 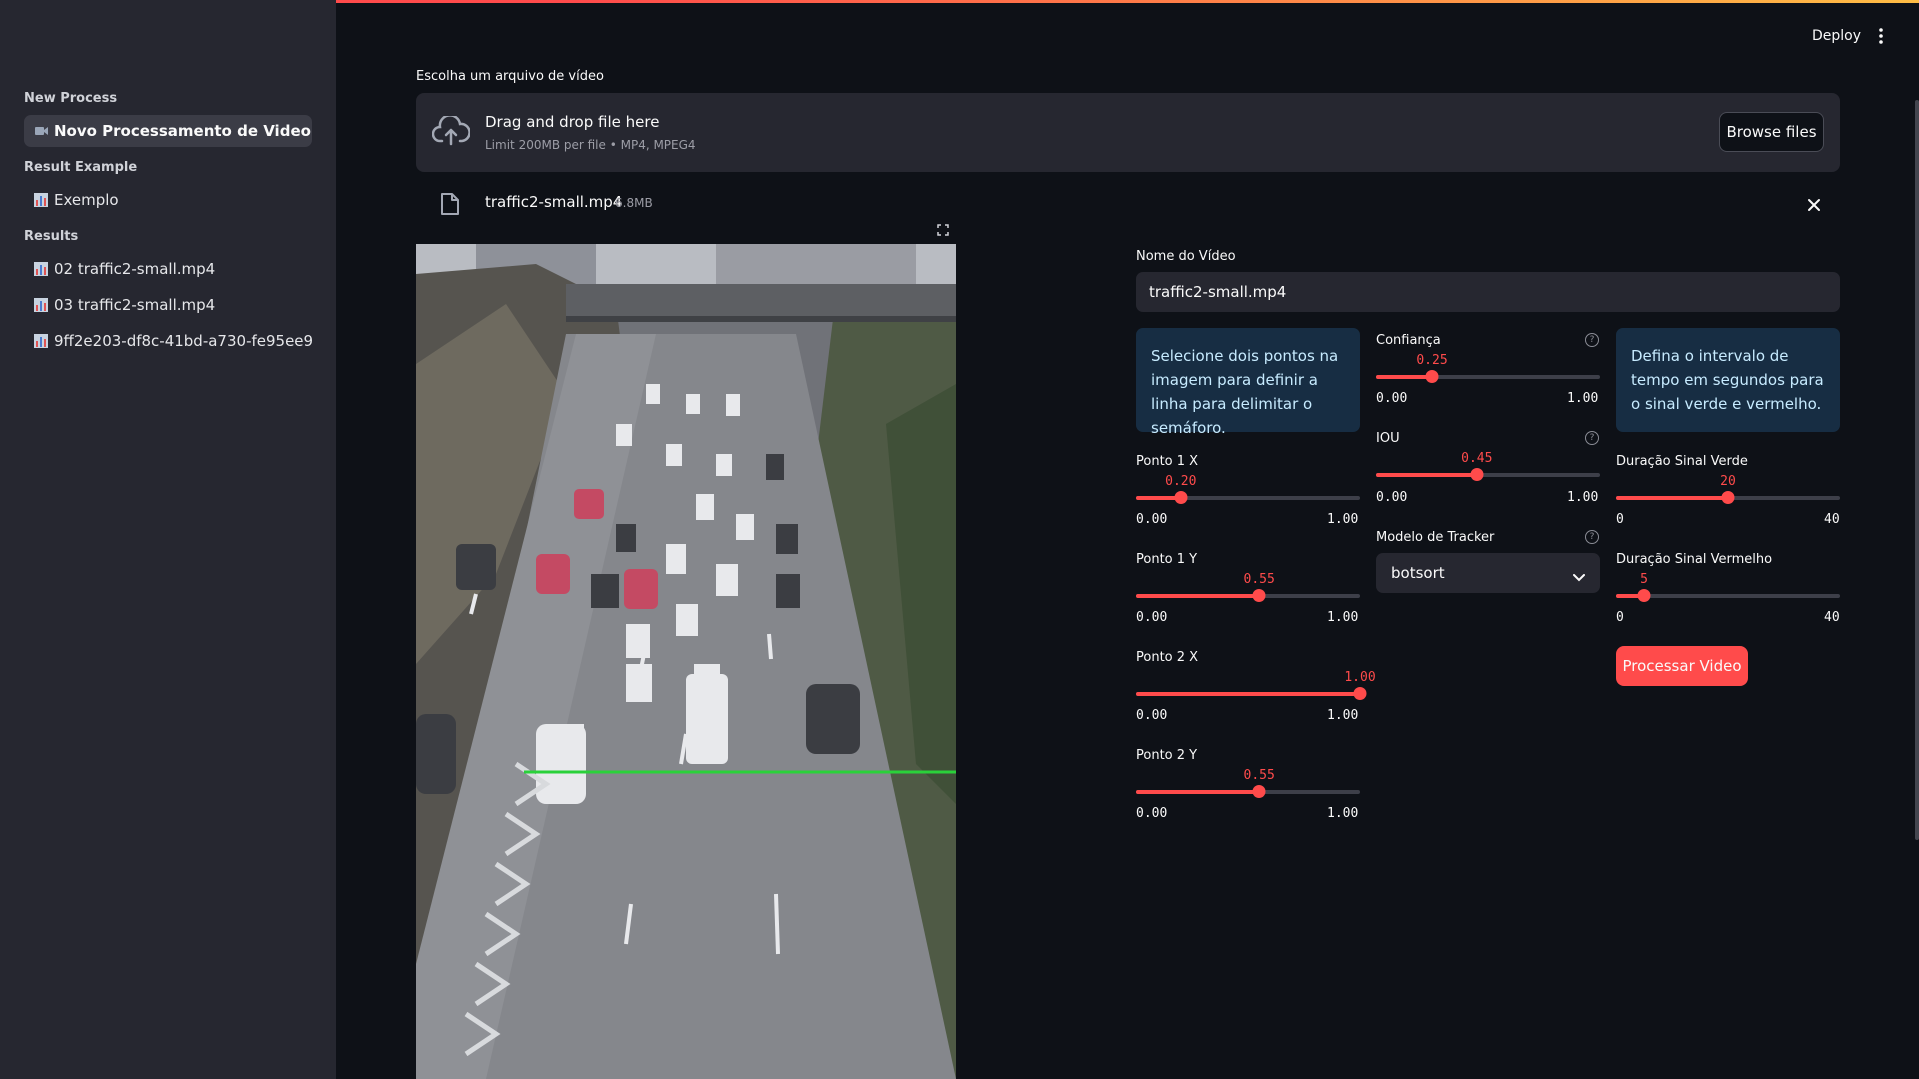 I want to click on ponto1x-label: Ponto 1 X, so click(x=1167, y=461).